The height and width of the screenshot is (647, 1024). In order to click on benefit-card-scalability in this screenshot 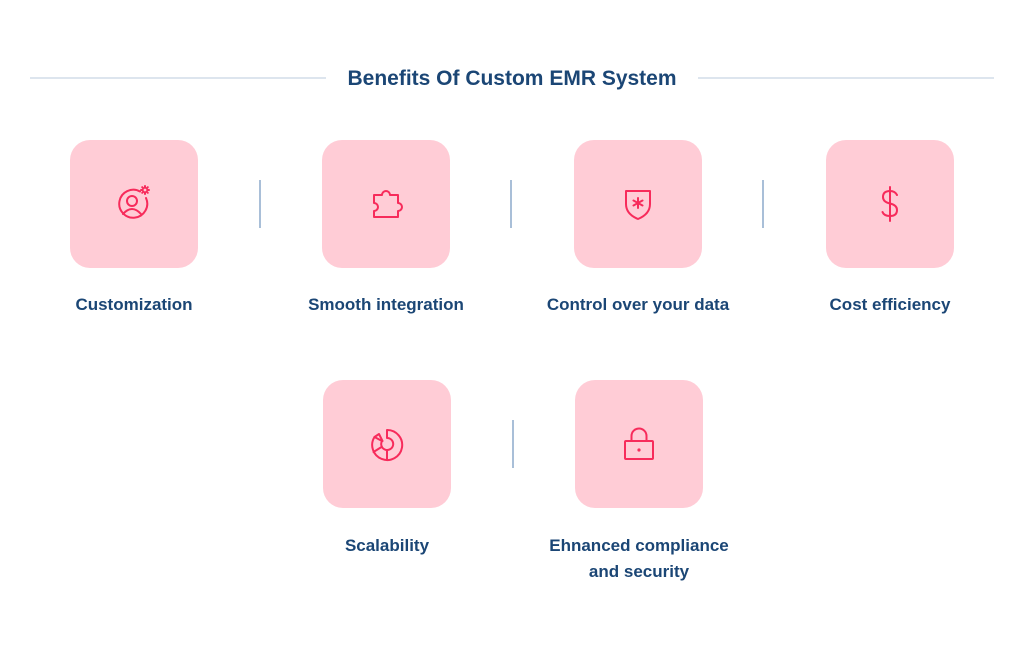, I will do `click(387, 444)`.